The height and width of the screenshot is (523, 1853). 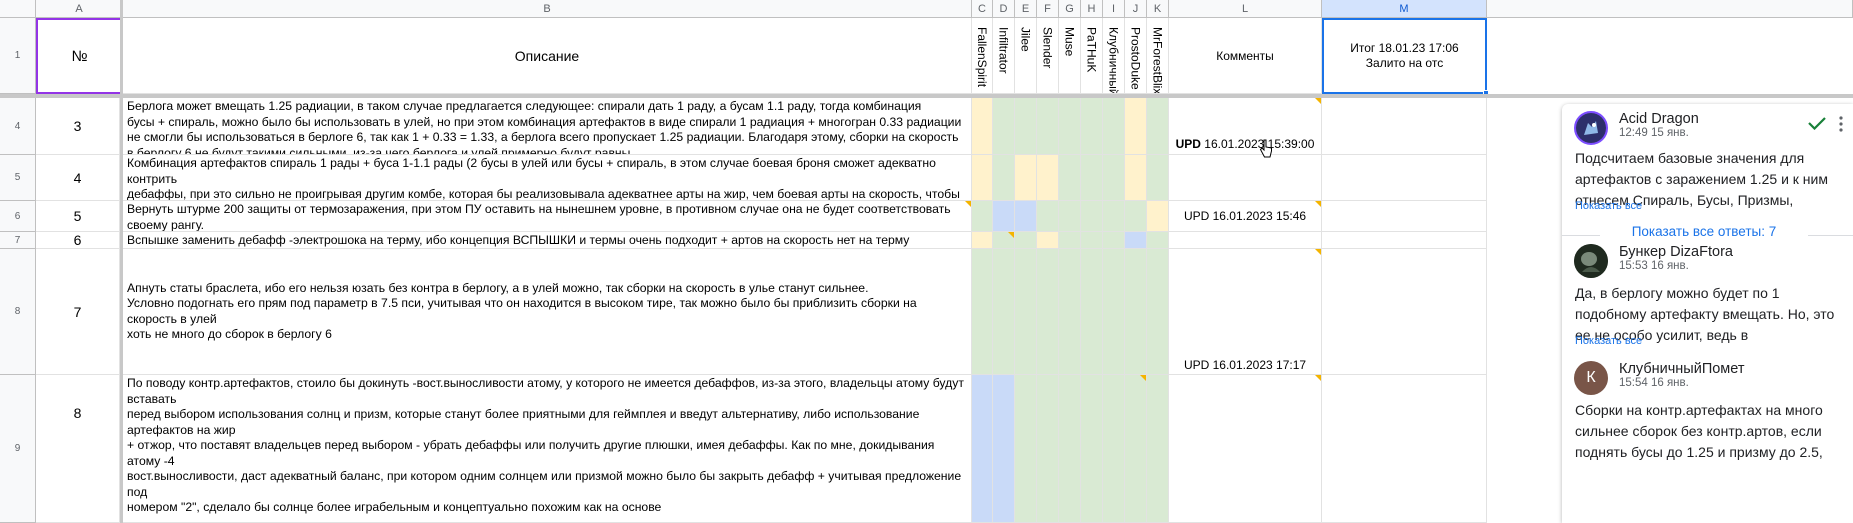 I want to click on header-player-cell: ProstoDuke, so click(x=1136, y=56).